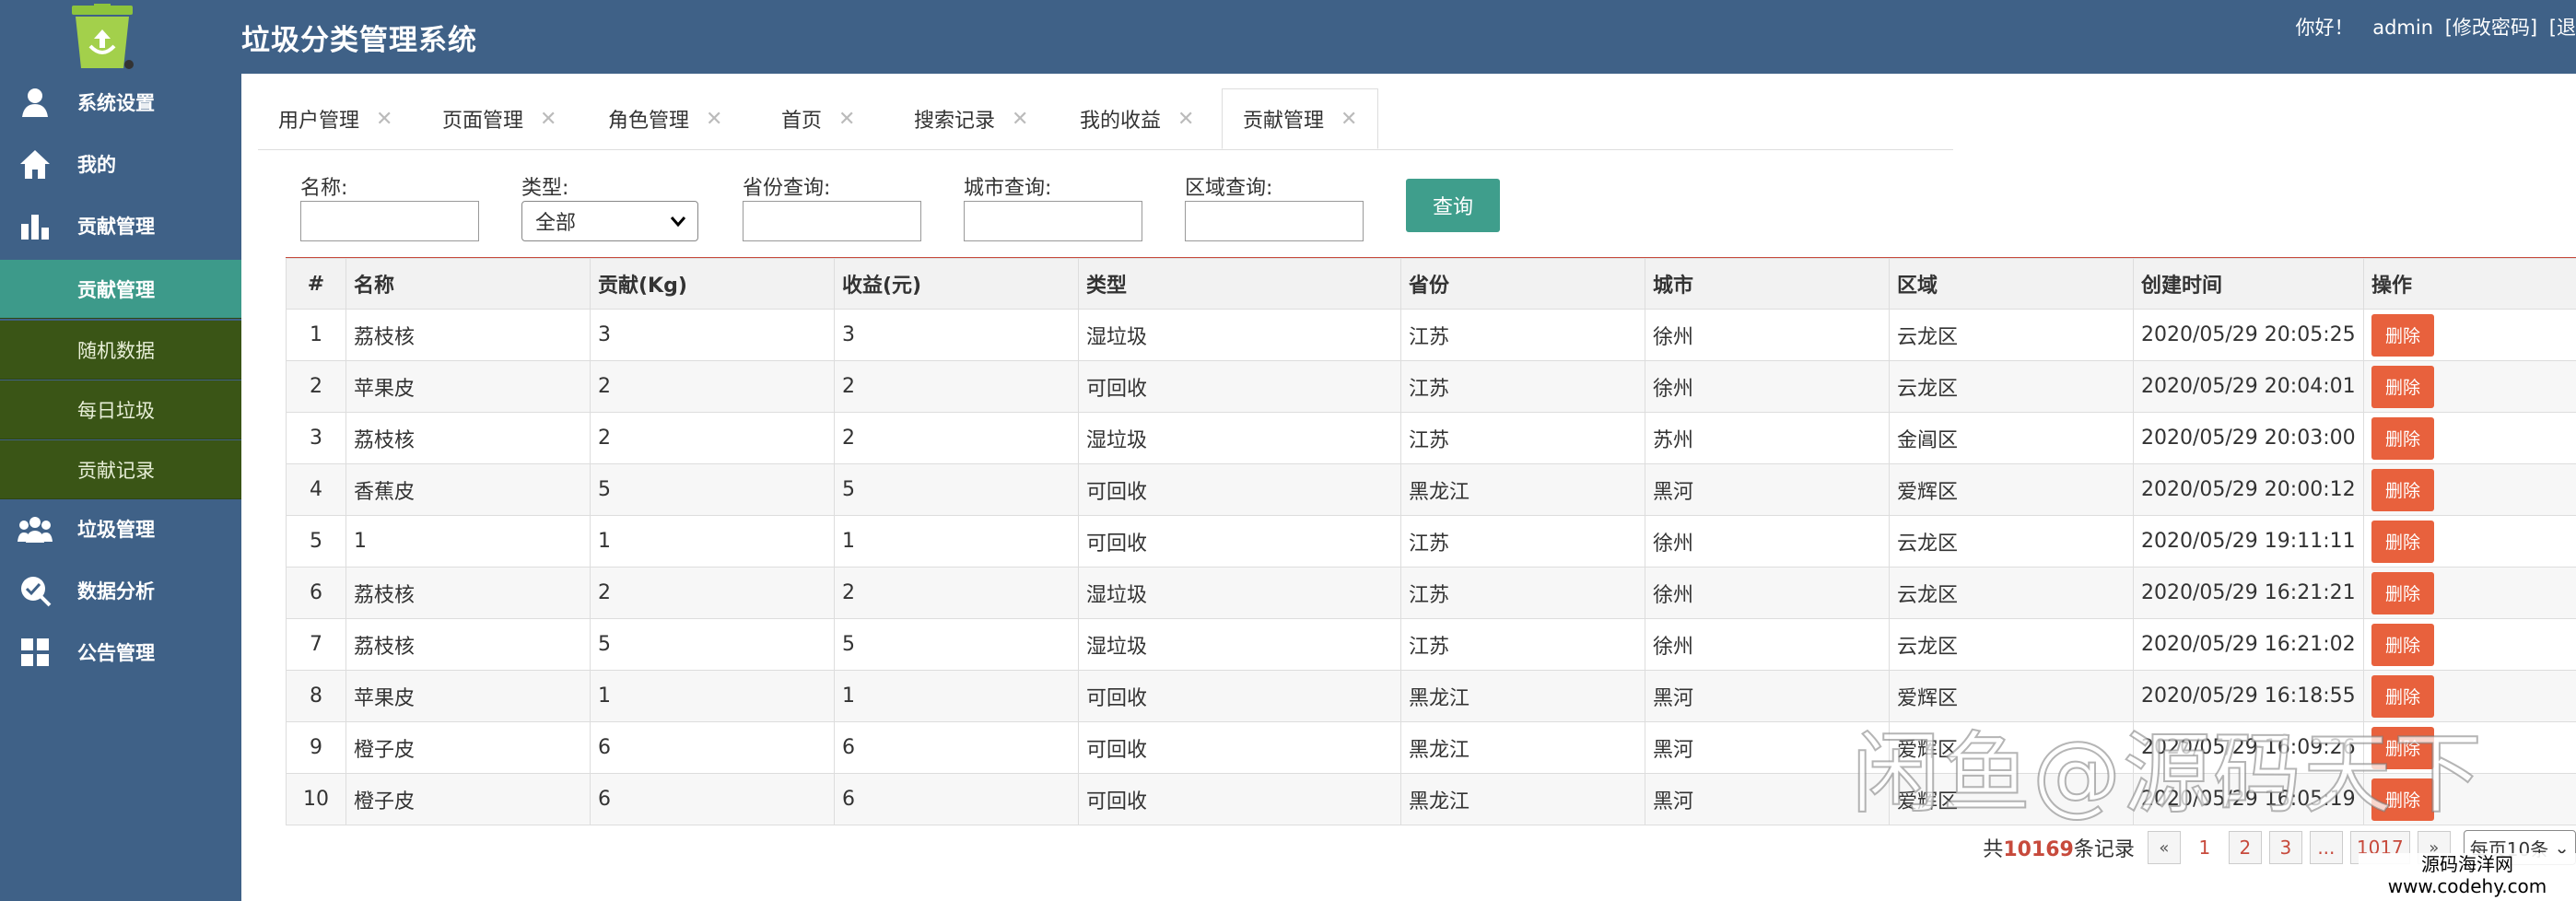 The width and height of the screenshot is (2576, 901). What do you see at coordinates (316, 489) in the screenshot?
I see `table-cell: 4` at bounding box center [316, 489].